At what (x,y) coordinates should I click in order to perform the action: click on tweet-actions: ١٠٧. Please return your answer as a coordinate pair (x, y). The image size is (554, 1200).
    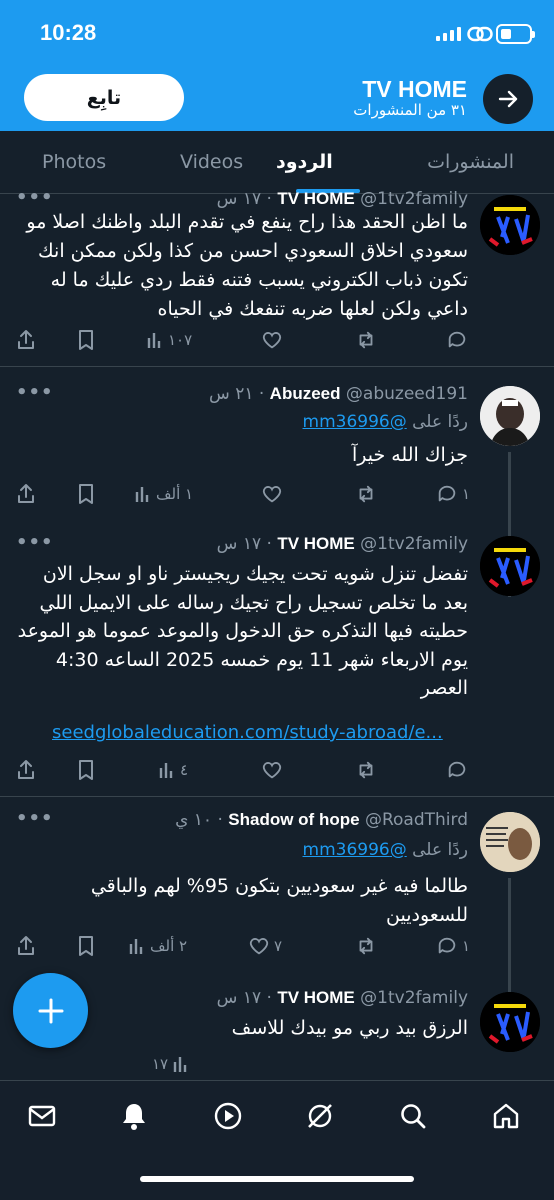
    Looking at the image, I should click on (277, 340).